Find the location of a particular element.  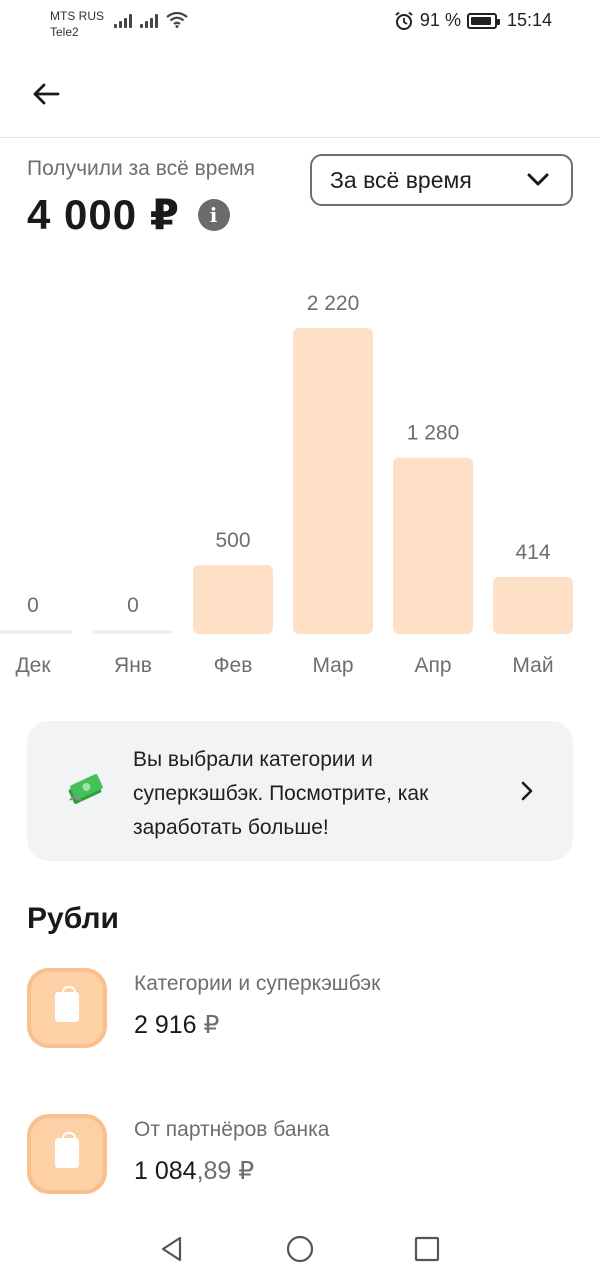

nav-back-button is located at coordinates (172, 1249).